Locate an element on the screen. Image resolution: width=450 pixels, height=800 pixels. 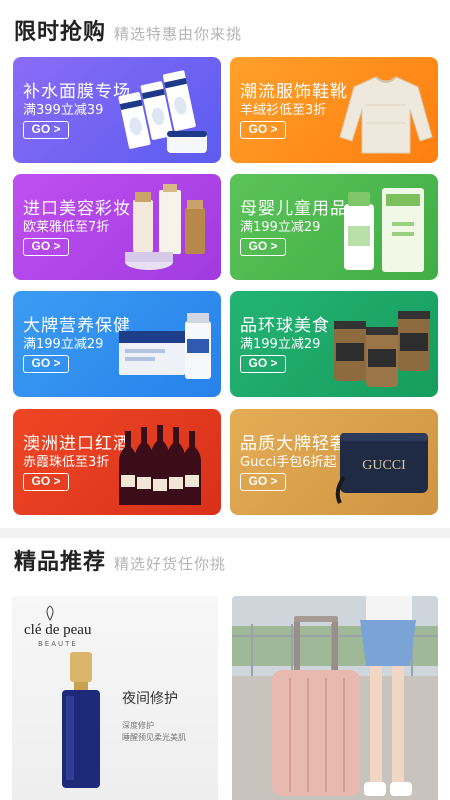
flash-card-supplements: 大牌营养保健 满199立减29 GO > is located at coordinates (117, 344).